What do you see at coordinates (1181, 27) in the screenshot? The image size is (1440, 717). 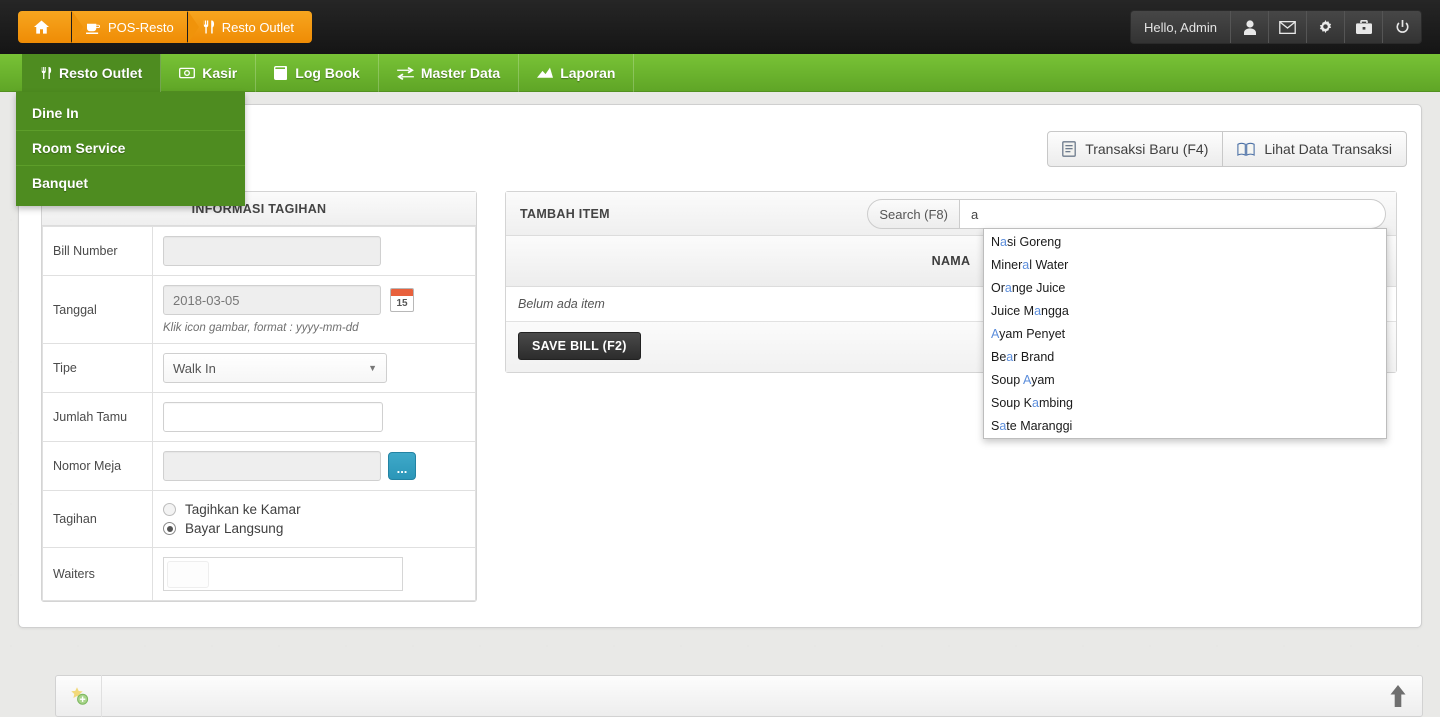 I see `greeting-label: Hello, Admin` at bounding box center [1181, 27].